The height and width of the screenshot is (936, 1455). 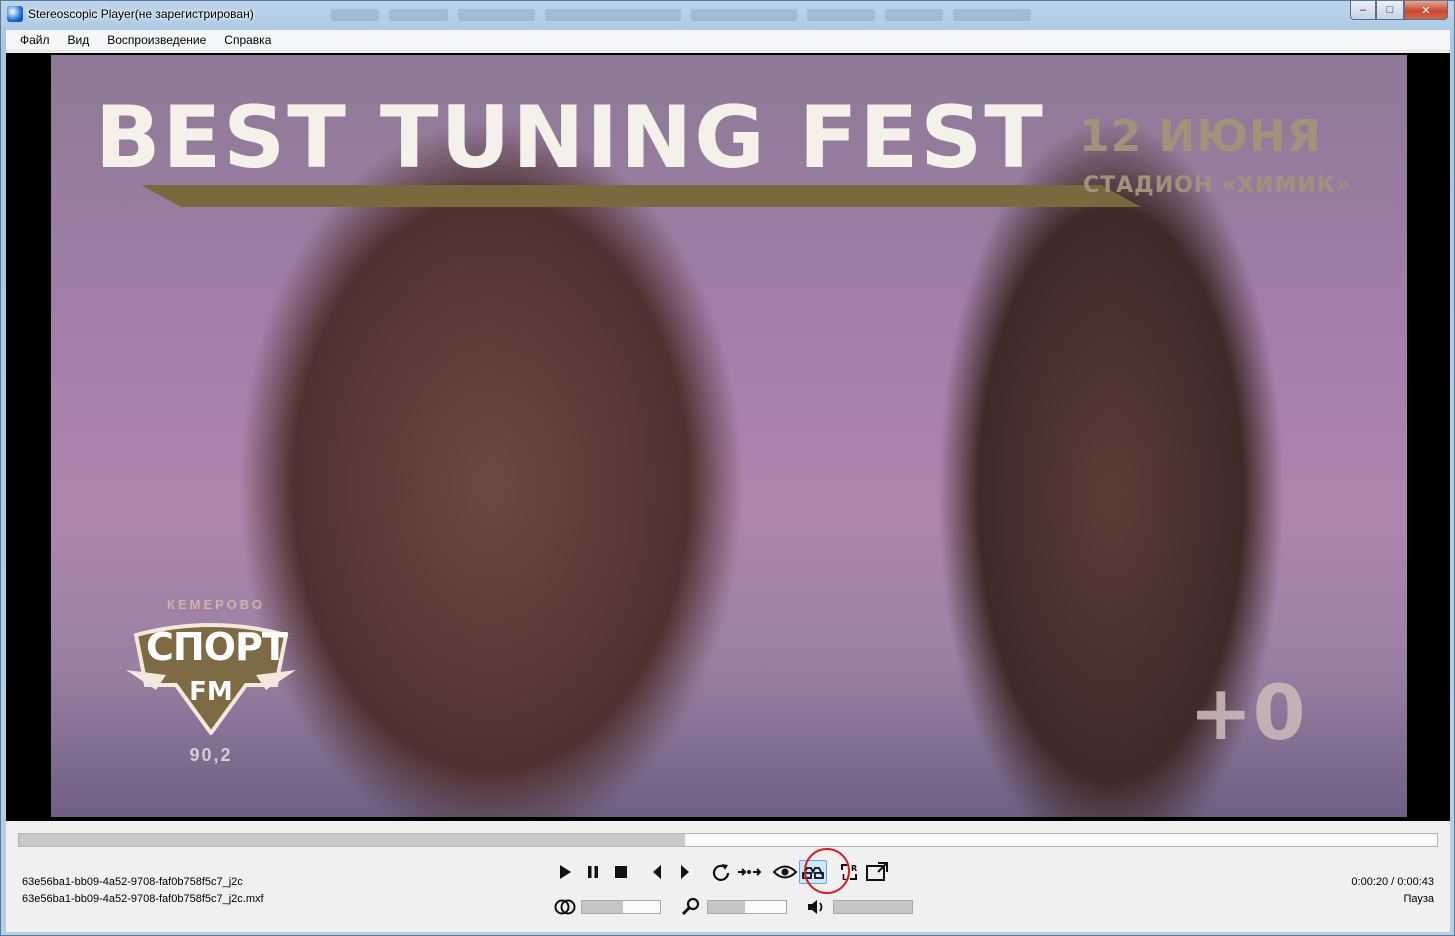 What do you see at coordinates (873, 907) in the screenshot?
I see `volume-slider` at bounding box center [873, 907].